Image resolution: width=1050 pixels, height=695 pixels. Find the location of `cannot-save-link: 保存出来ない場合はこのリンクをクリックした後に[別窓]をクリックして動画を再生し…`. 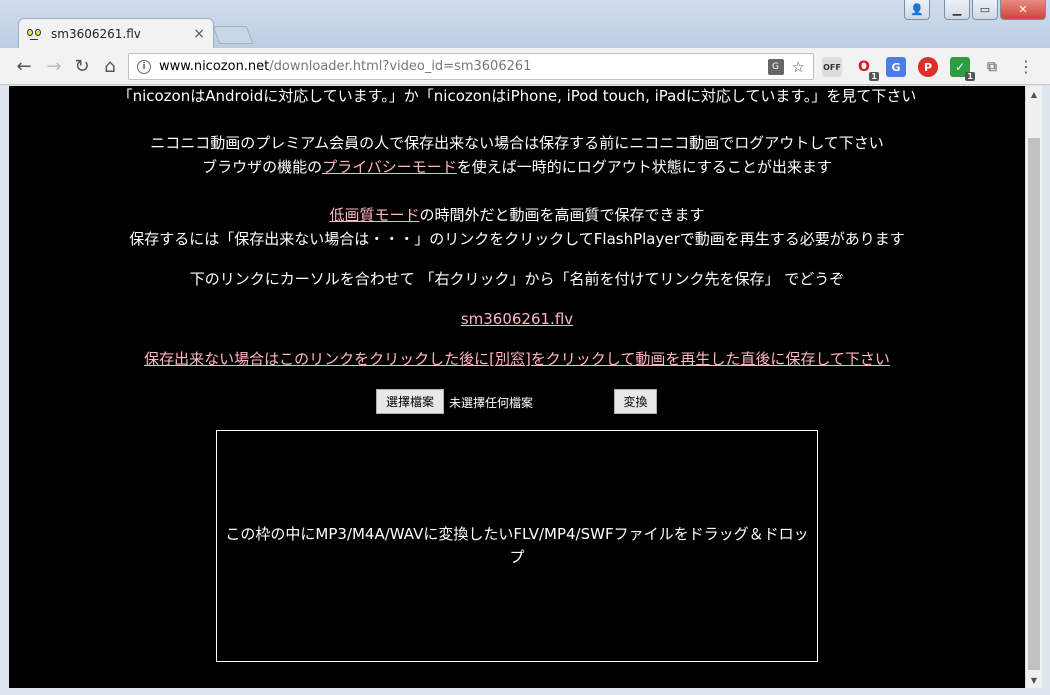

cannot-save-link: 保存出来ない場合はこのリンクをクリックした後に[別窓]をクリックして動画を再生し… is located at coordinates (517, 359).